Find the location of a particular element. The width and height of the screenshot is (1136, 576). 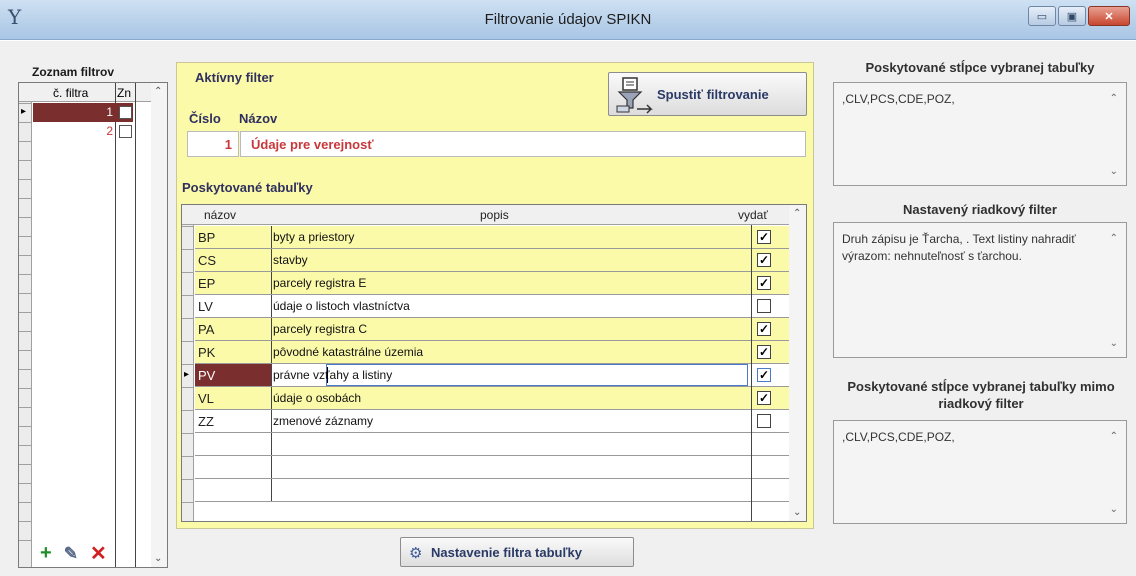

minimize-icon: ▭ is located at coordinates (1042, 16).